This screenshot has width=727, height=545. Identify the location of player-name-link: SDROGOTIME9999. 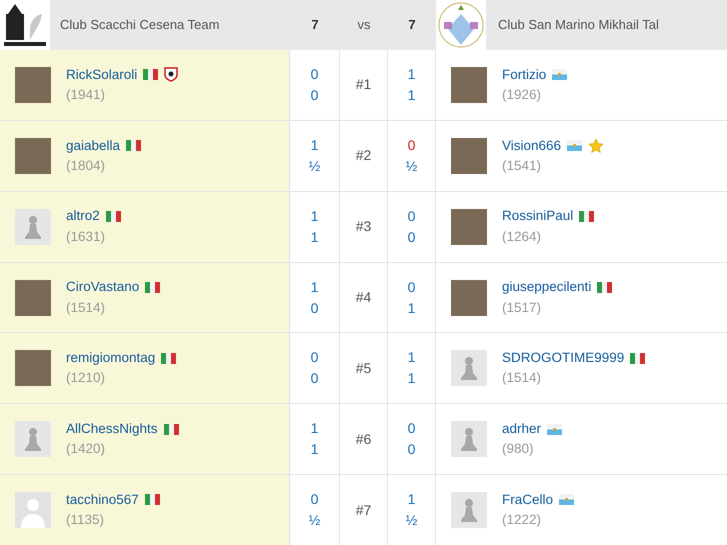
(563, 358).